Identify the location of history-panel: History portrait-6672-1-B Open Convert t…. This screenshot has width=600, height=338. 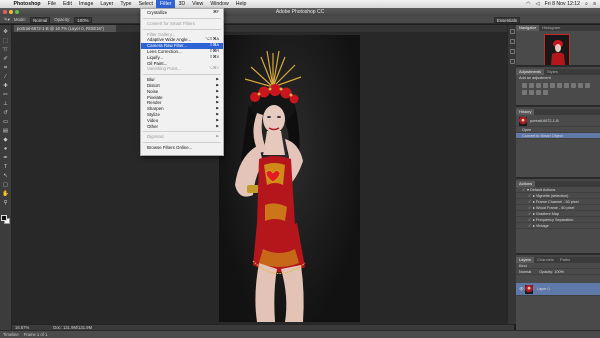
(558, 144).